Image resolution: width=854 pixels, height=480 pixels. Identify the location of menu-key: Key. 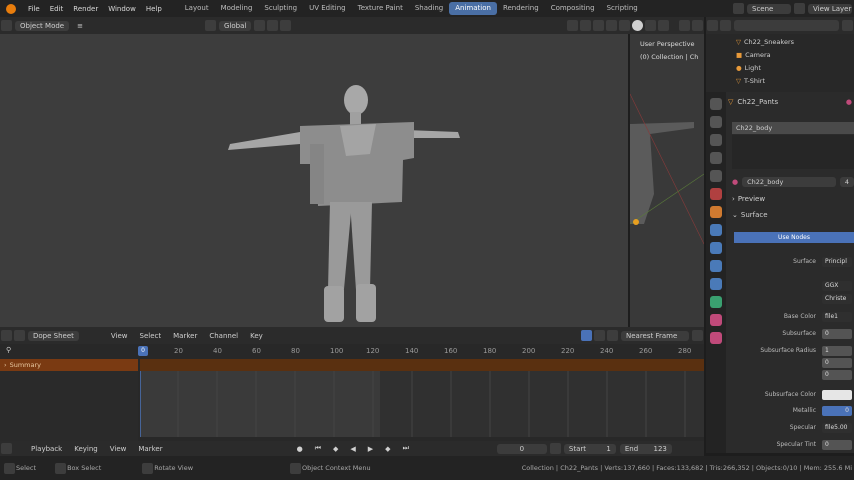
(256, 336).